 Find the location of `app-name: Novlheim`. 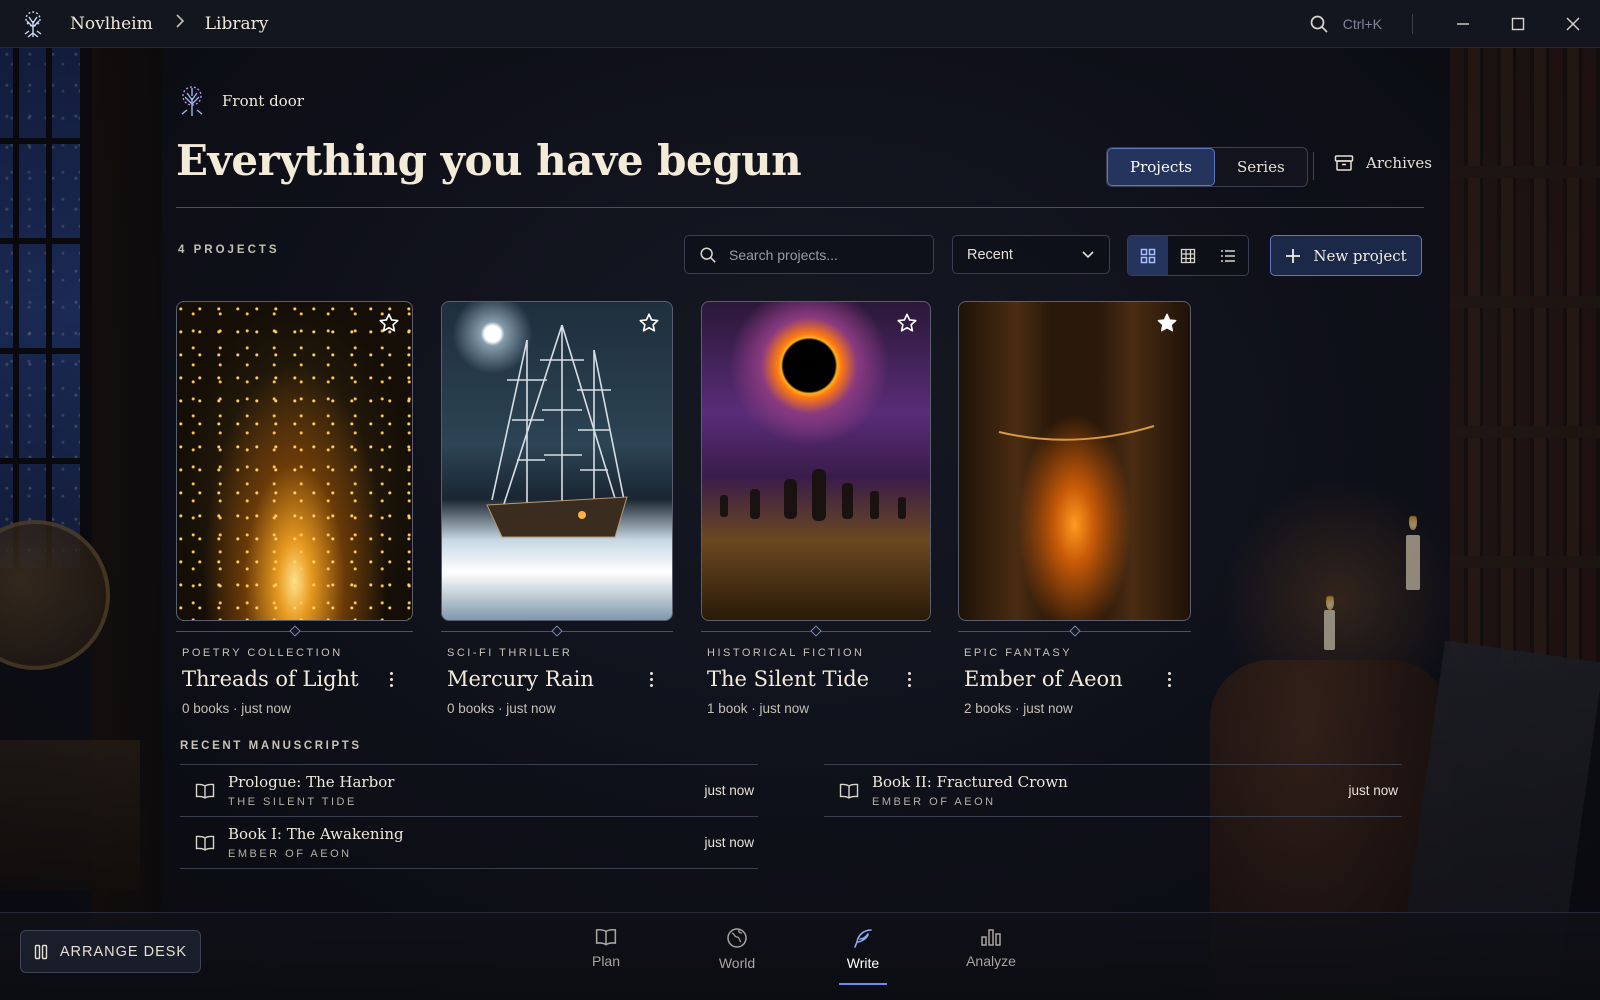

app-name: Novlheim is located at coordinates (111, 24).